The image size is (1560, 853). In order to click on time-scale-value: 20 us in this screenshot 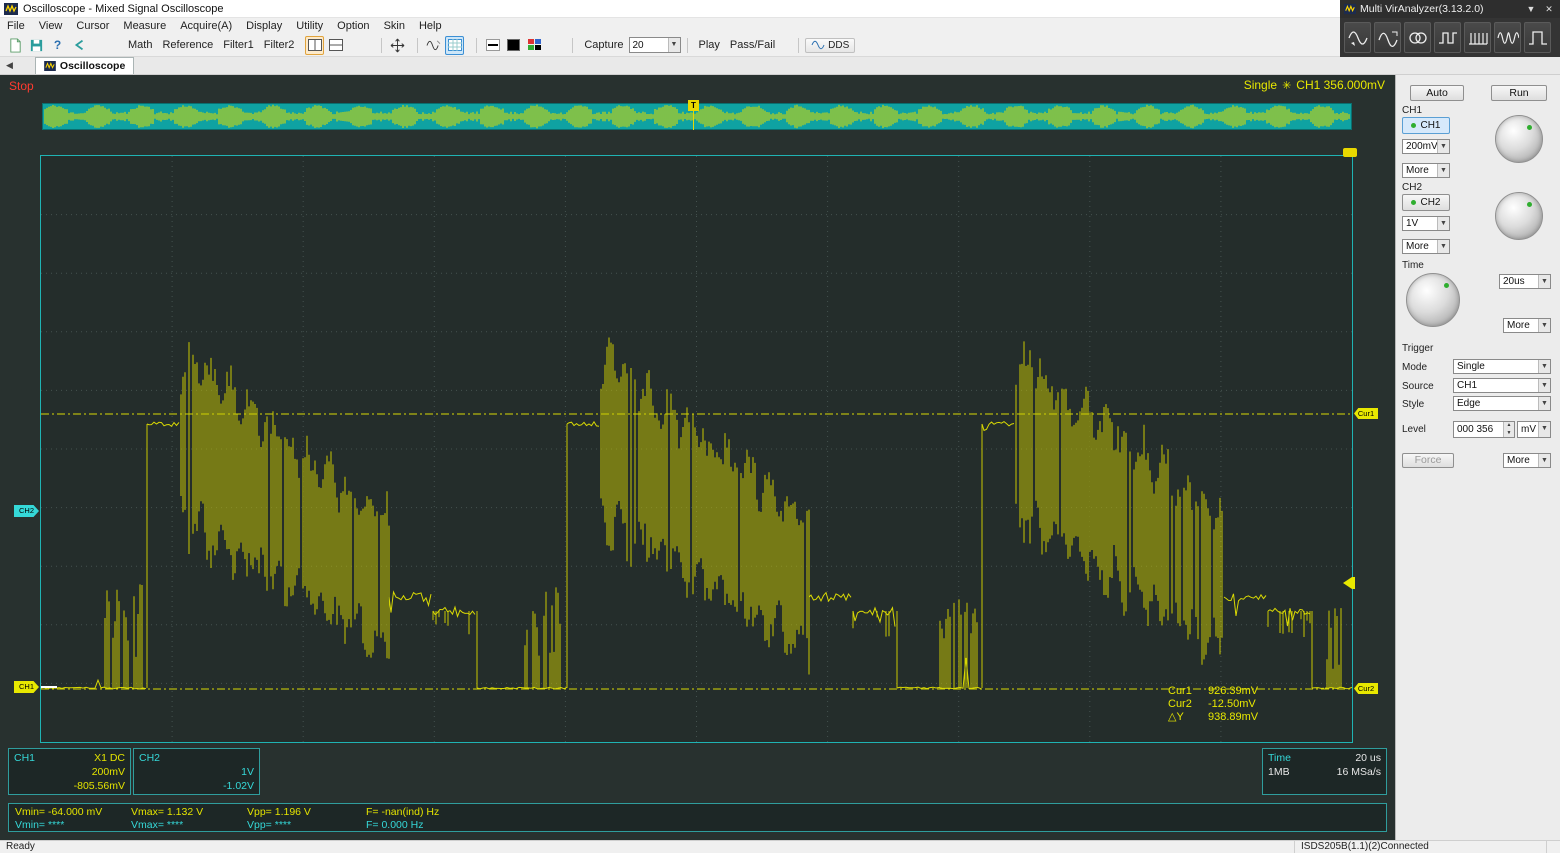, I will do `click(1368, 758)`.